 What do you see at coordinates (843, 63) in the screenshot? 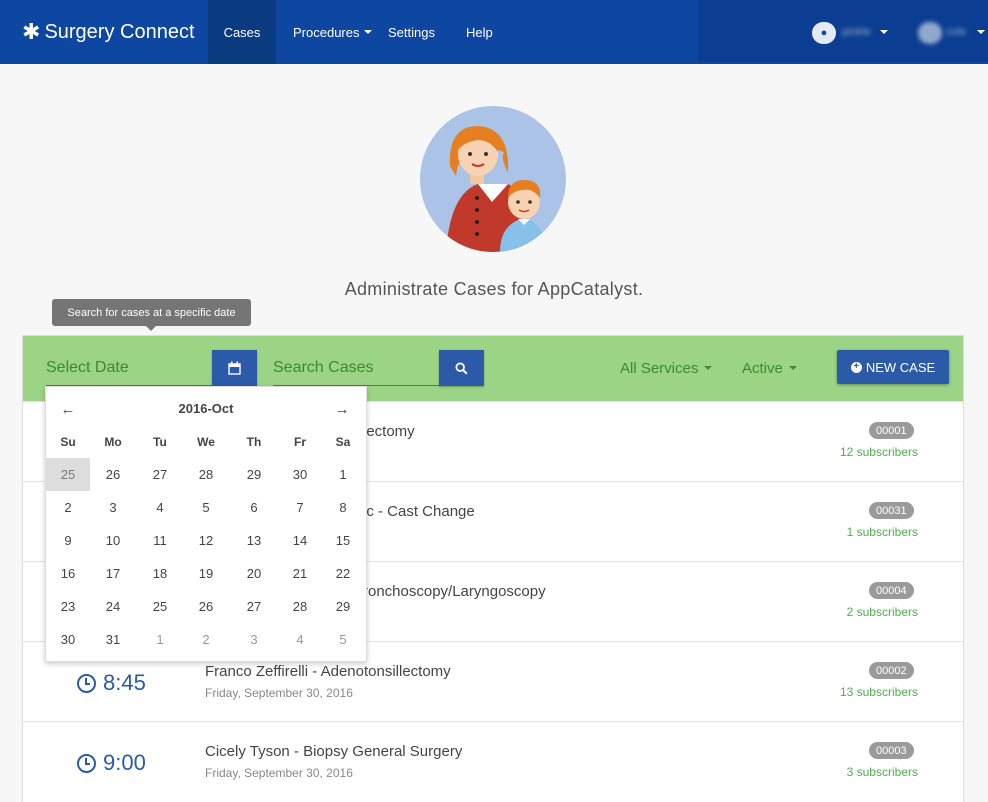
I see `nav-divider` at bounding box center [843, 63].